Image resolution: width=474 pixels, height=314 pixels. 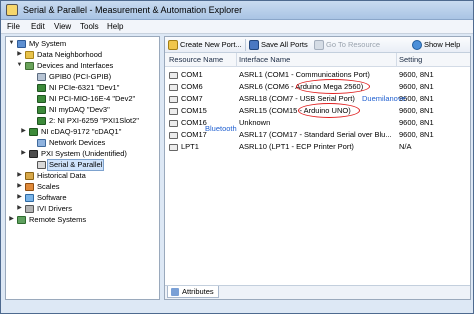 I want to click on toolbar-separator, so click(x=245, y=45).